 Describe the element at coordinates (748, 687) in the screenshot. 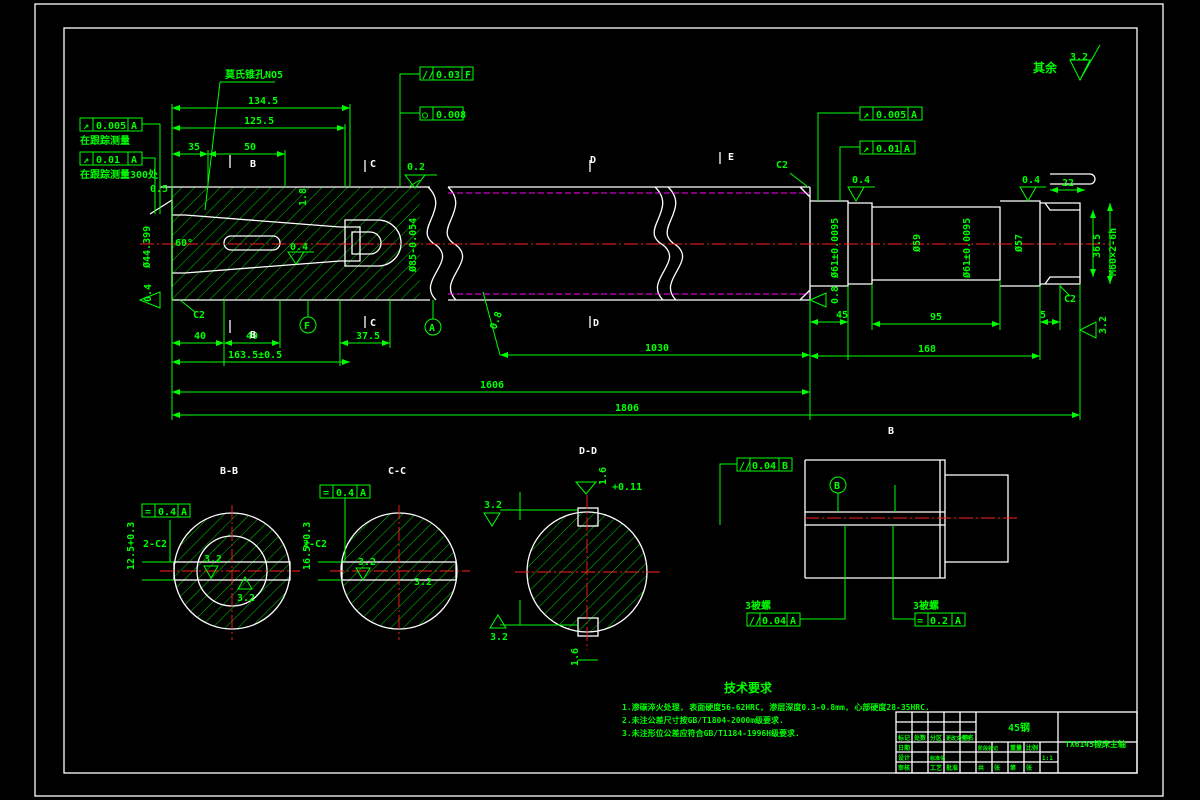

I see `tech-title: 技术要求` at that location.